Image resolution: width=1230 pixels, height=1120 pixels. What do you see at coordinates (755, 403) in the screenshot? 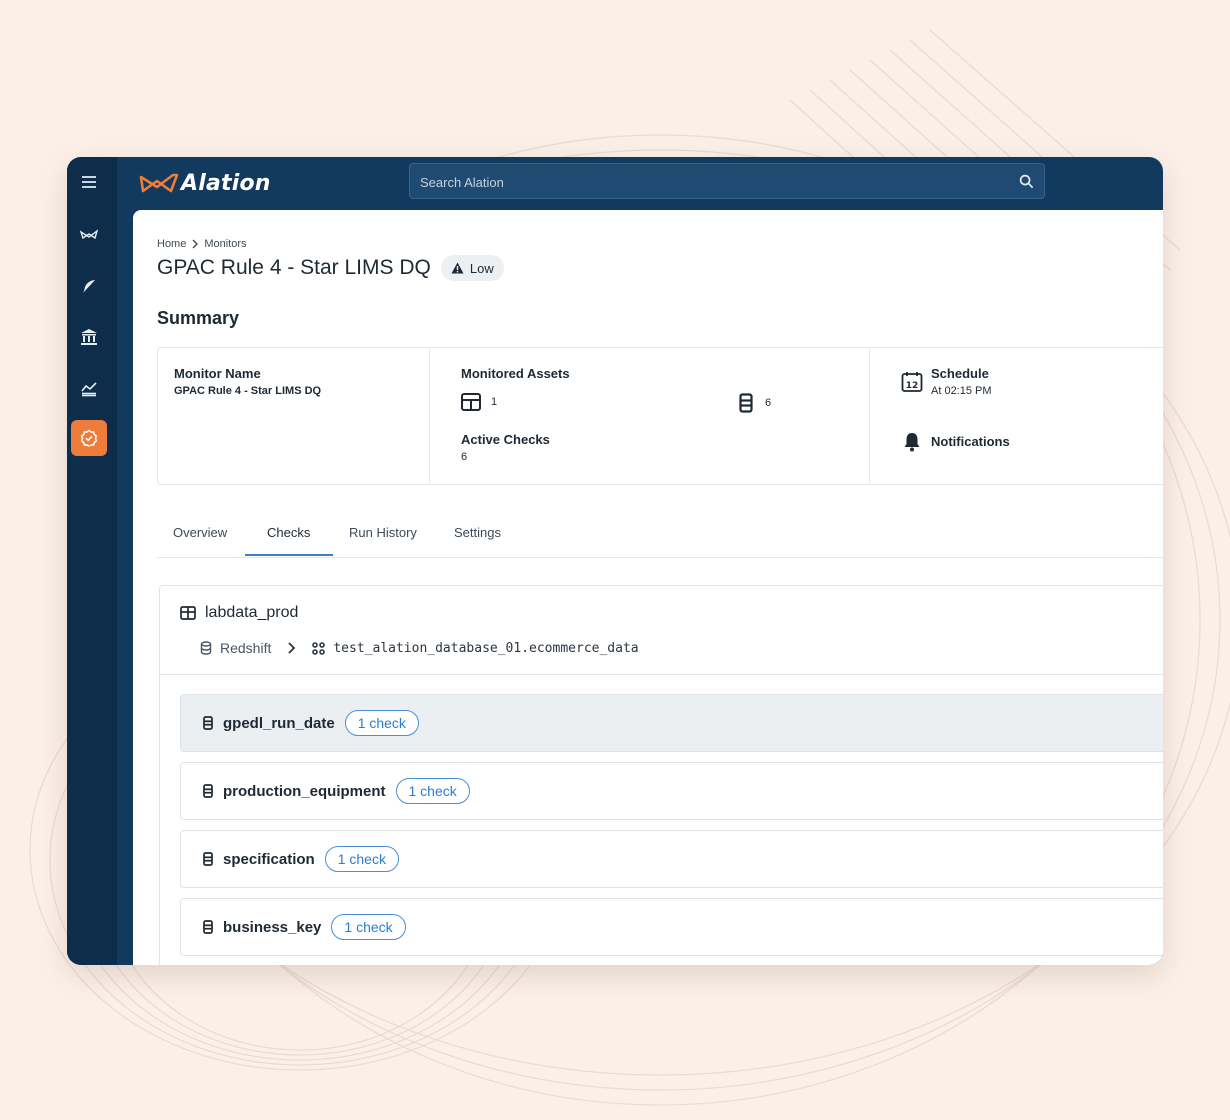
I see `columns-count: 6` at bounding box center [755, 403].